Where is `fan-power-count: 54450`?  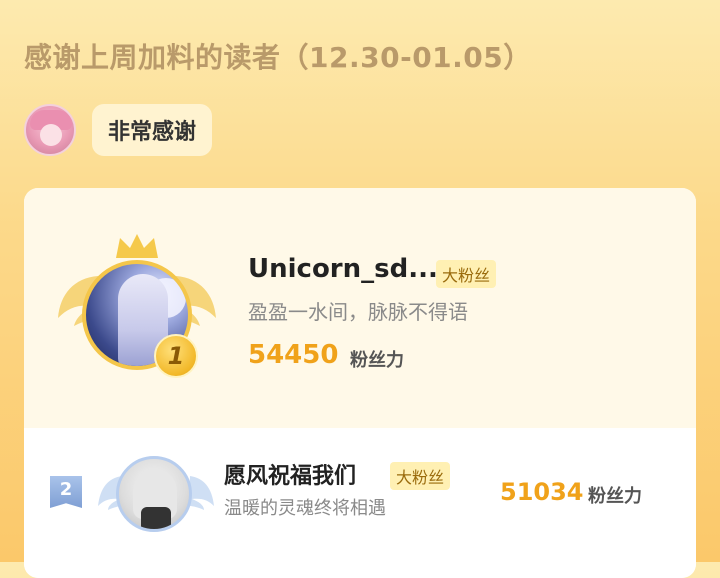
fan-power-count: 54450 is located at coordinates (293, 355).